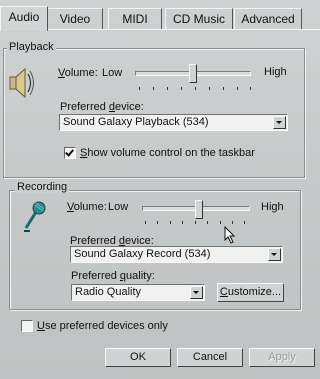 This screenshot has height=379, width=320. I want to click on tab-strip: Audio Video MIDI CD Music Advanced, so click(160, 18).